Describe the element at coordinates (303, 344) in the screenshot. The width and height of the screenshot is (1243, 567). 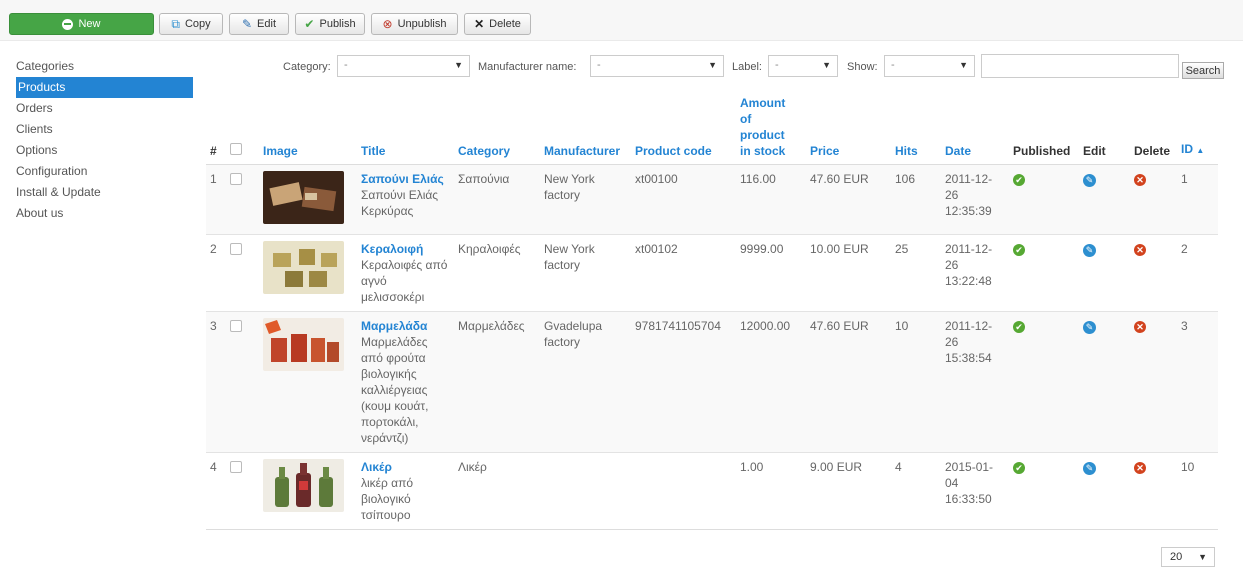
I see `product-image-marmalade` at that location.